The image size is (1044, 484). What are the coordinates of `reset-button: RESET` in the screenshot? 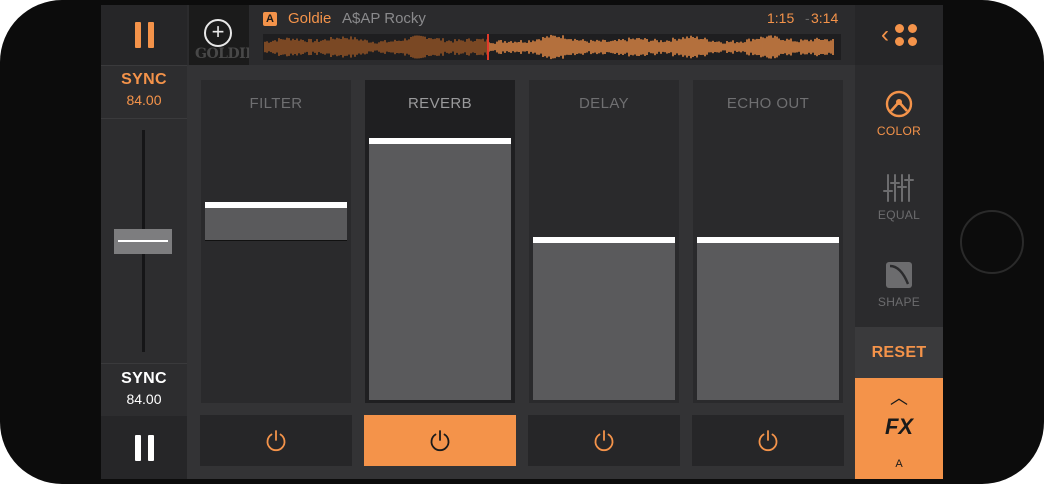 It's located at (899, 352).